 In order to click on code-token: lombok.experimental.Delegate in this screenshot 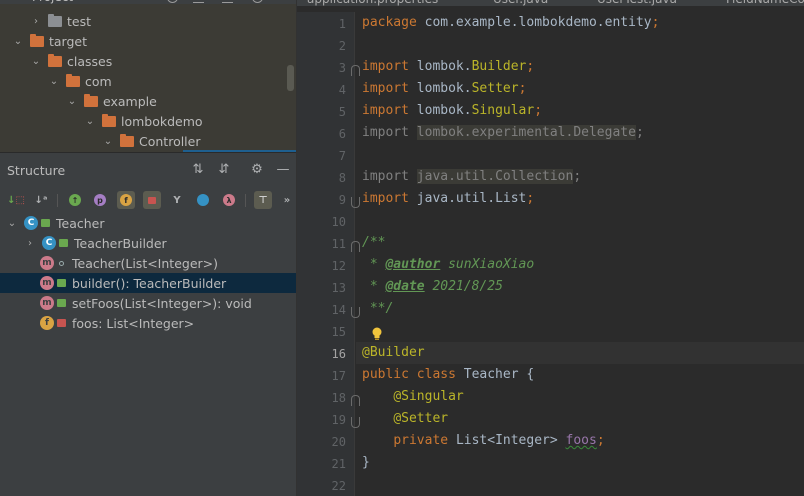, I will do `click(526, 132)`.